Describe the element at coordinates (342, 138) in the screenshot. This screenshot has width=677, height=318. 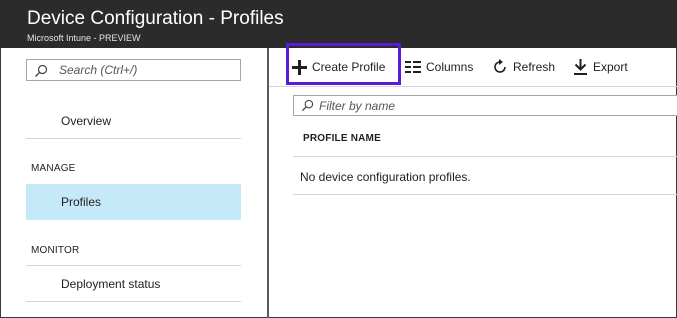
I see `column-header-profile-name: PROFILE NAME` at that location.